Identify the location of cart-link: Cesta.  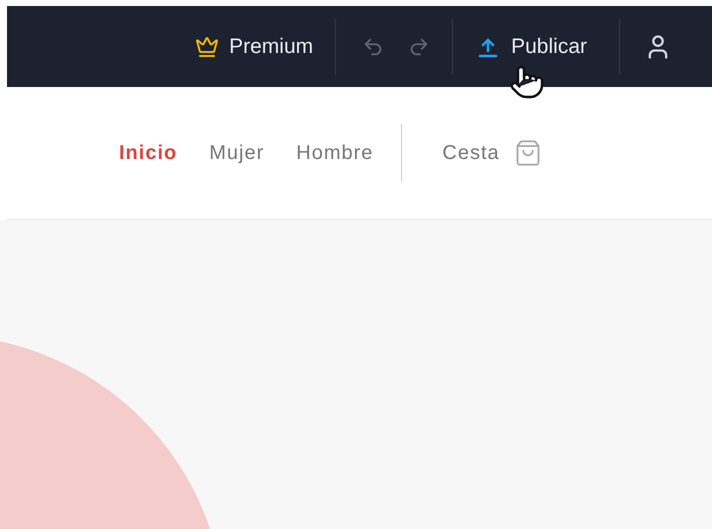
(492, 153).